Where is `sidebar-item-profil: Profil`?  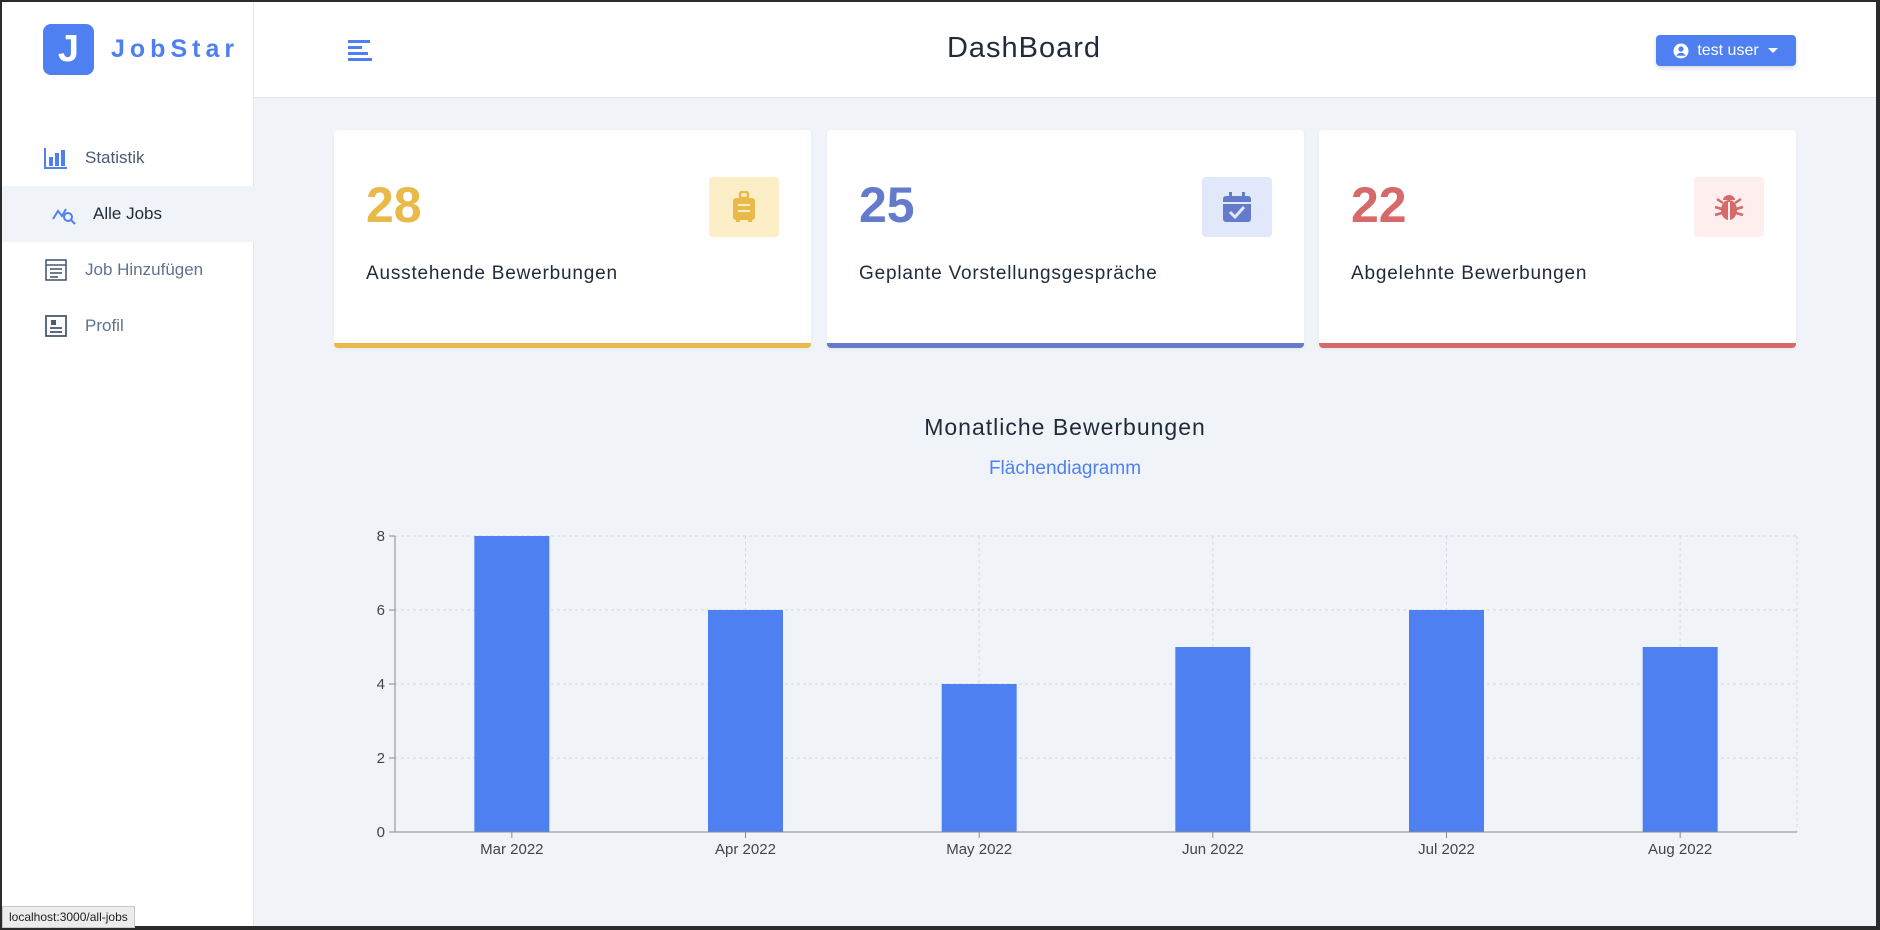
sidebar-item-profil: Profil is located at coordinates (128, 326).